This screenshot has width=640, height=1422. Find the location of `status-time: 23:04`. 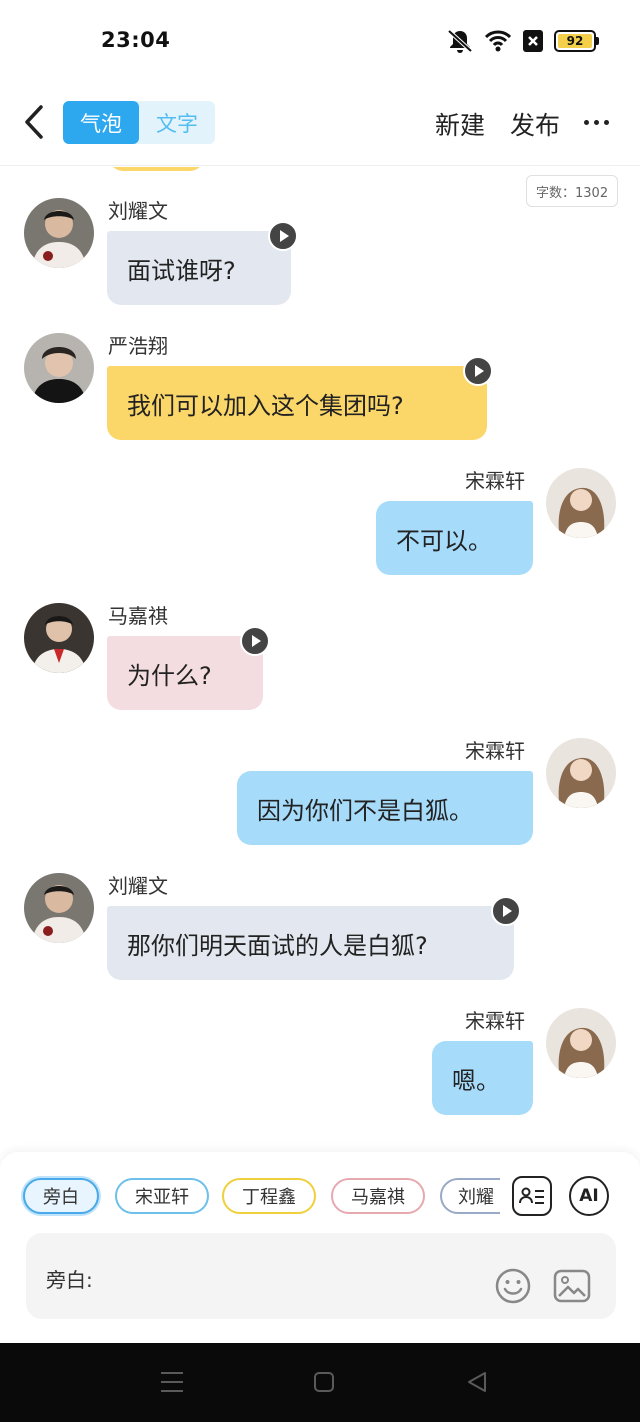

status-time: 23:04 is located at coordinates (136, 40).